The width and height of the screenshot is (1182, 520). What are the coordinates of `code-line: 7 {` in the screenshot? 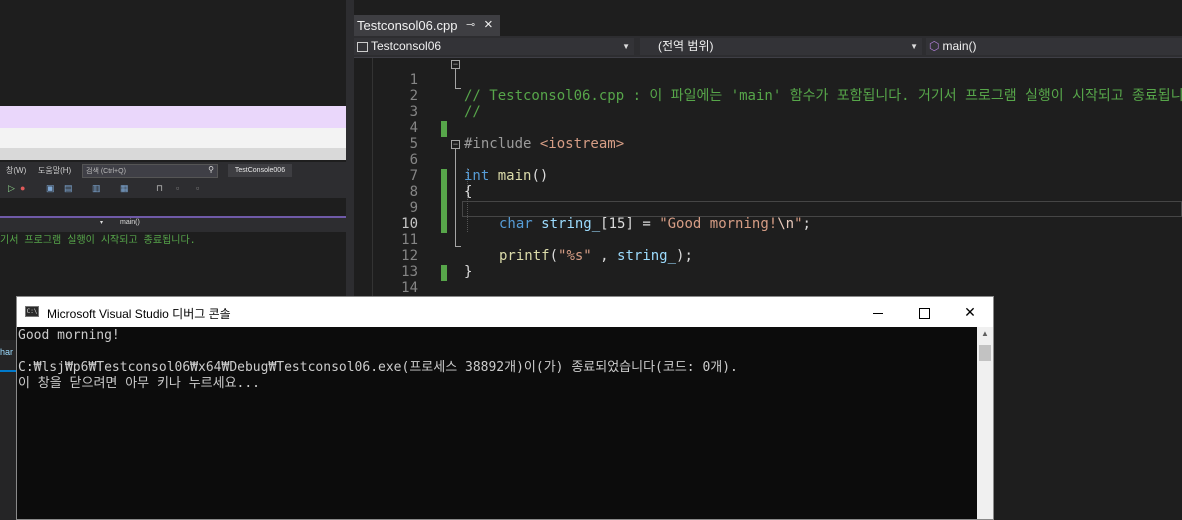 It's located at (768, 176).